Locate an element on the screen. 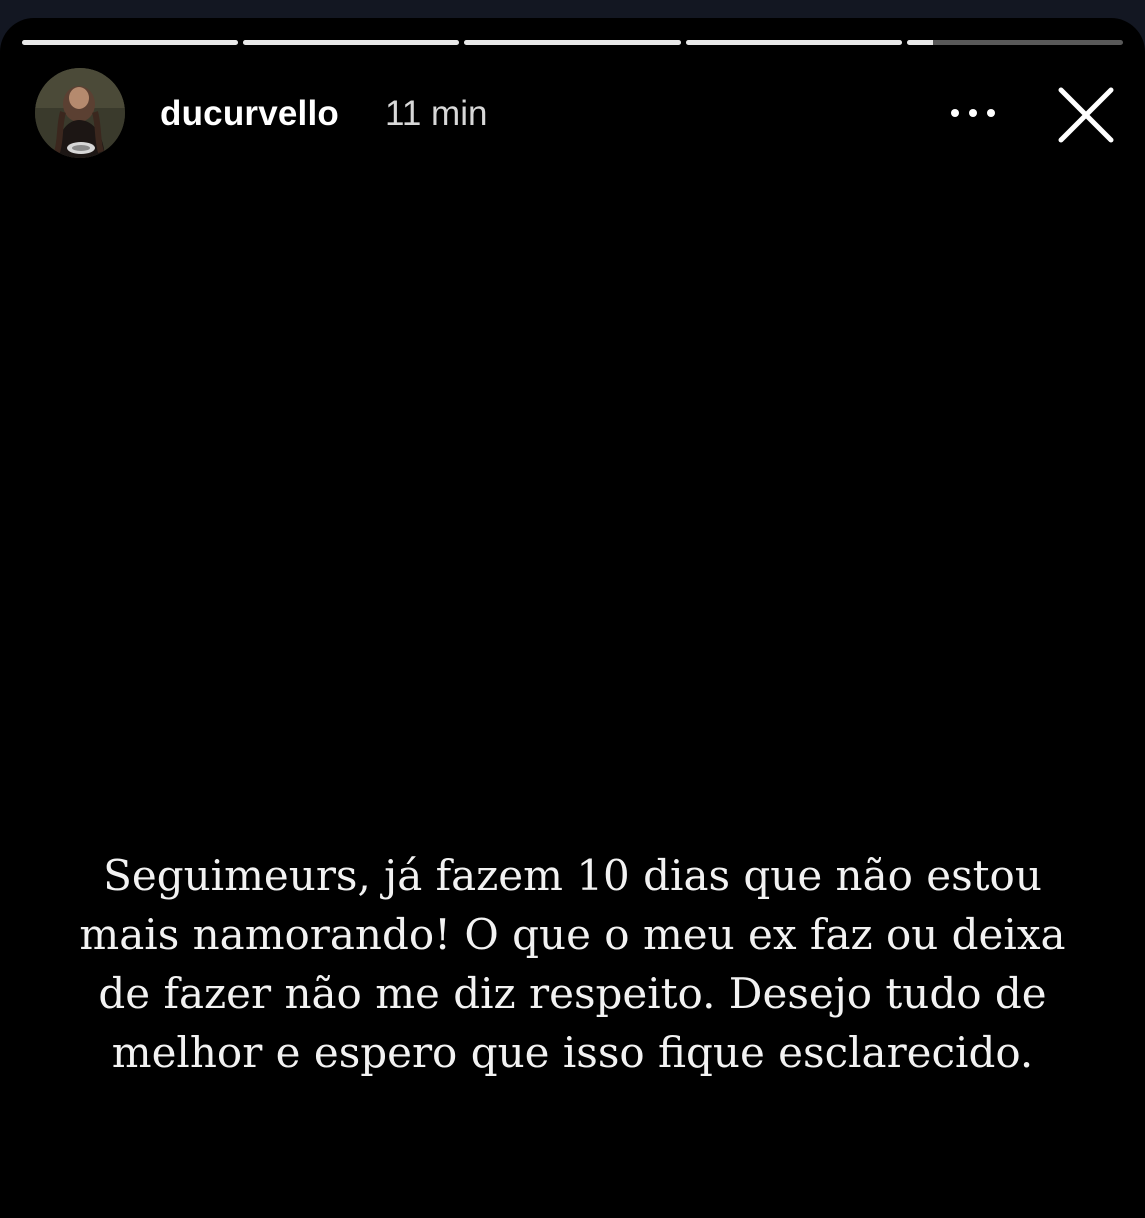  story-header: ducurvello 11 min is located at coordinates (576, 114).